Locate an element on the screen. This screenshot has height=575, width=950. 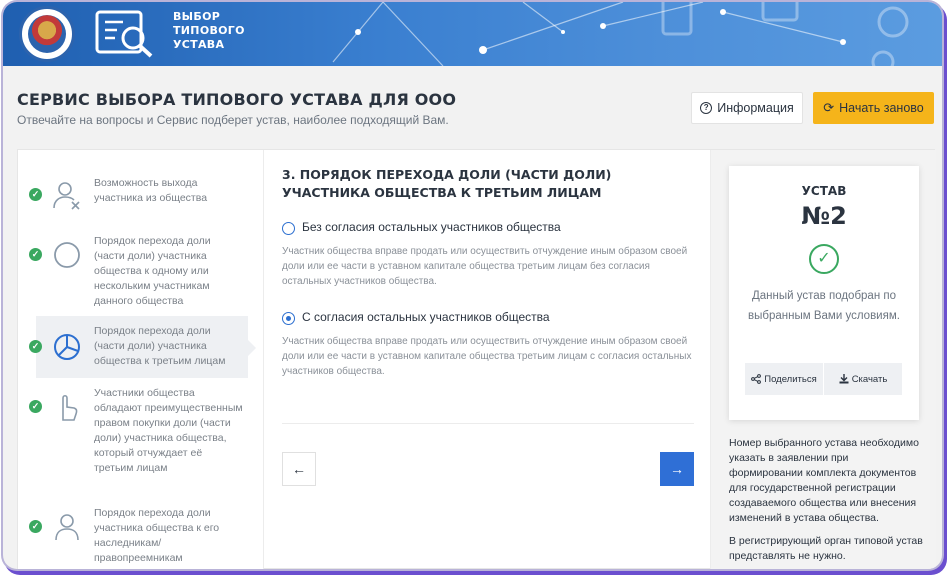
service-document-search-icon is located at coordinates (124, 34).